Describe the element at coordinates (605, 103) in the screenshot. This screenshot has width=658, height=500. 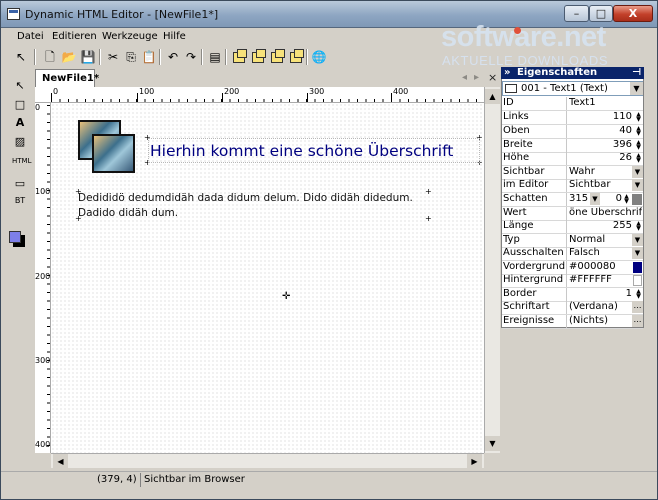
I see `property-value: Text1` at that location.